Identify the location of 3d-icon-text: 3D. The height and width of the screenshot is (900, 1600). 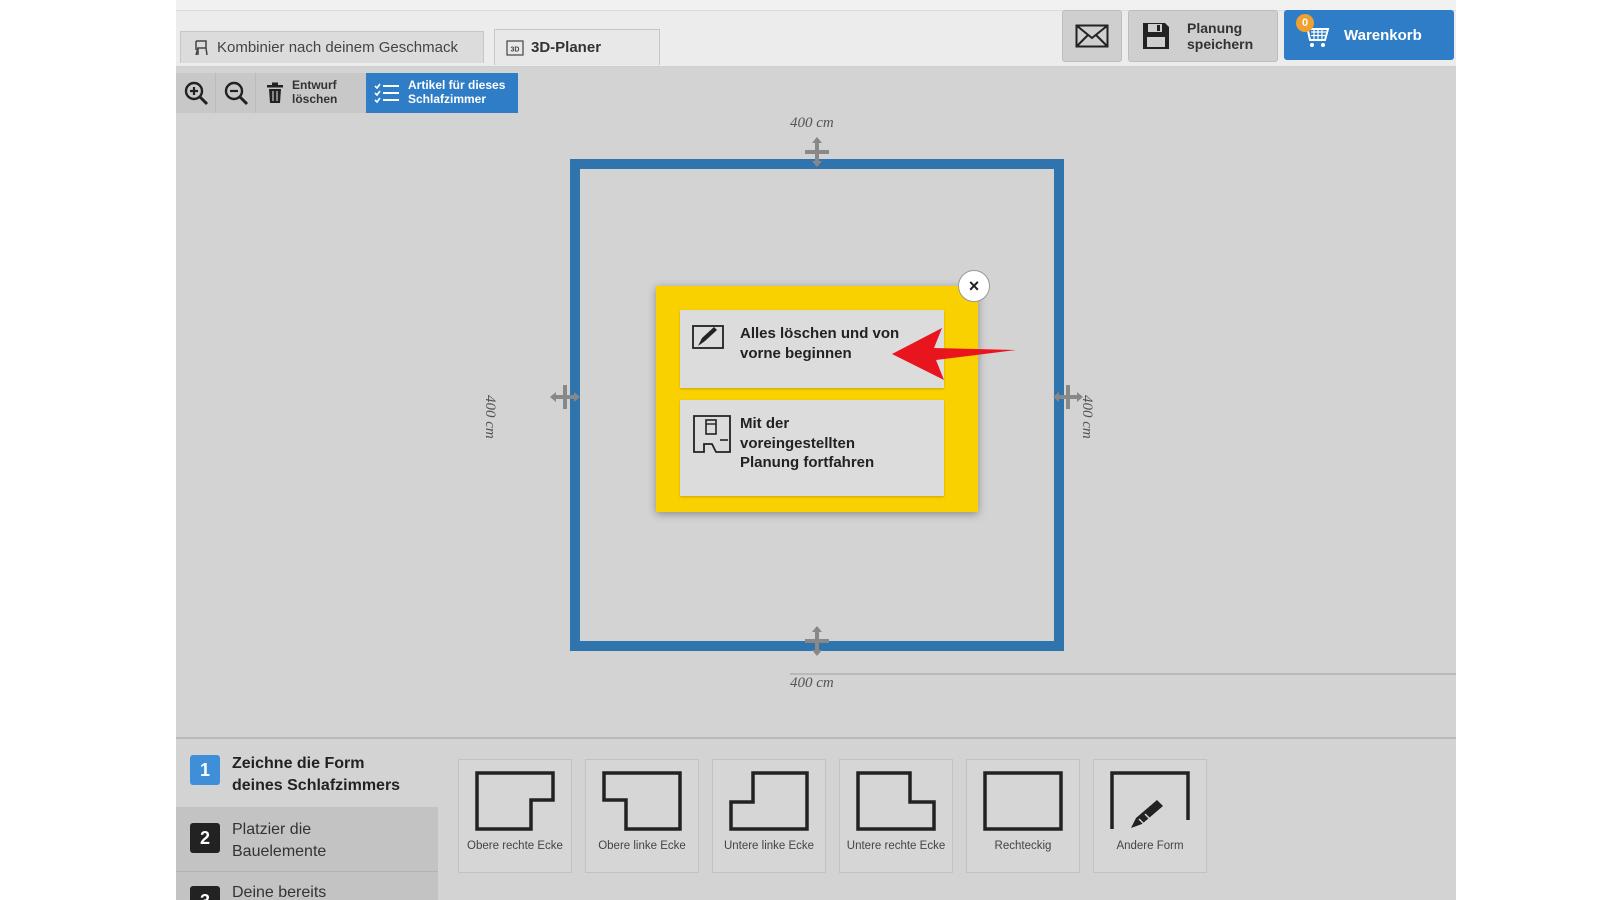
(515, 49).